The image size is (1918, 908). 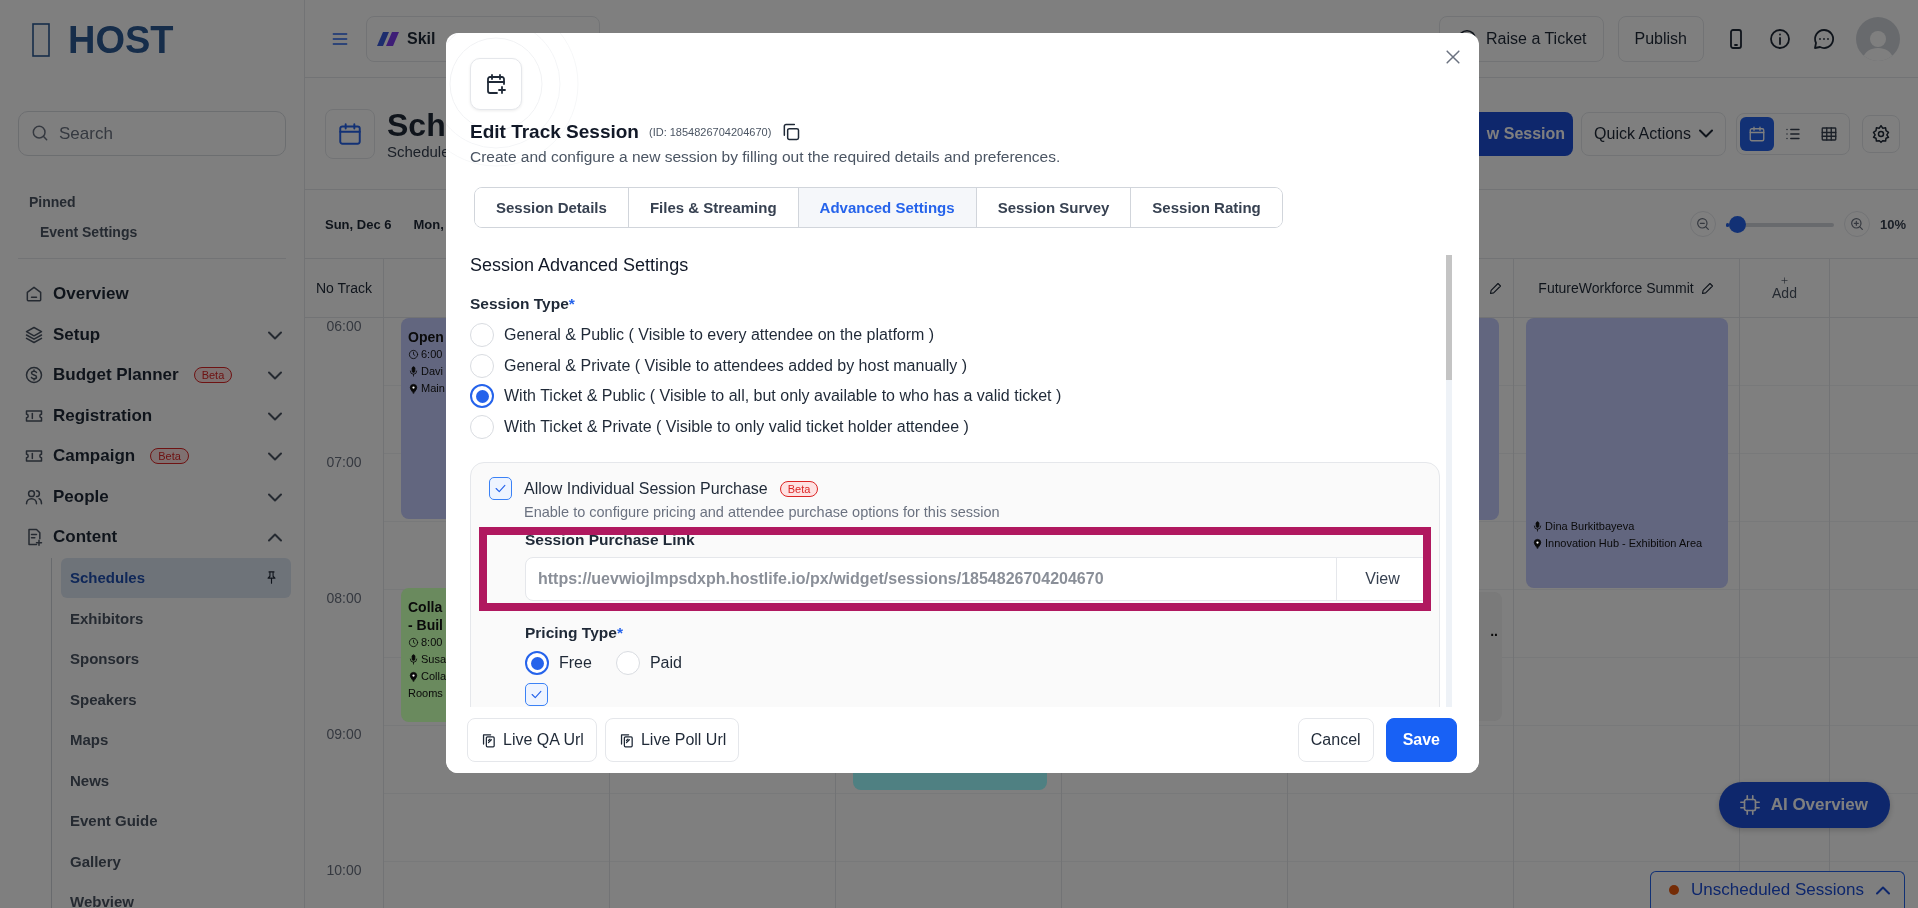 I want to click on copy-link-button: Live Poll Url, so click(x=672, y=740).